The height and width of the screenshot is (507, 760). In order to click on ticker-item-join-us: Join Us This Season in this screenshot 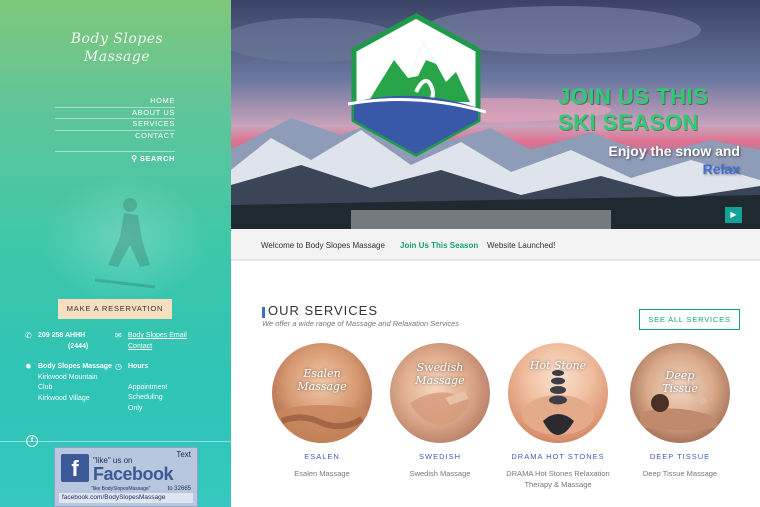, I will do `click(439, 245)`.